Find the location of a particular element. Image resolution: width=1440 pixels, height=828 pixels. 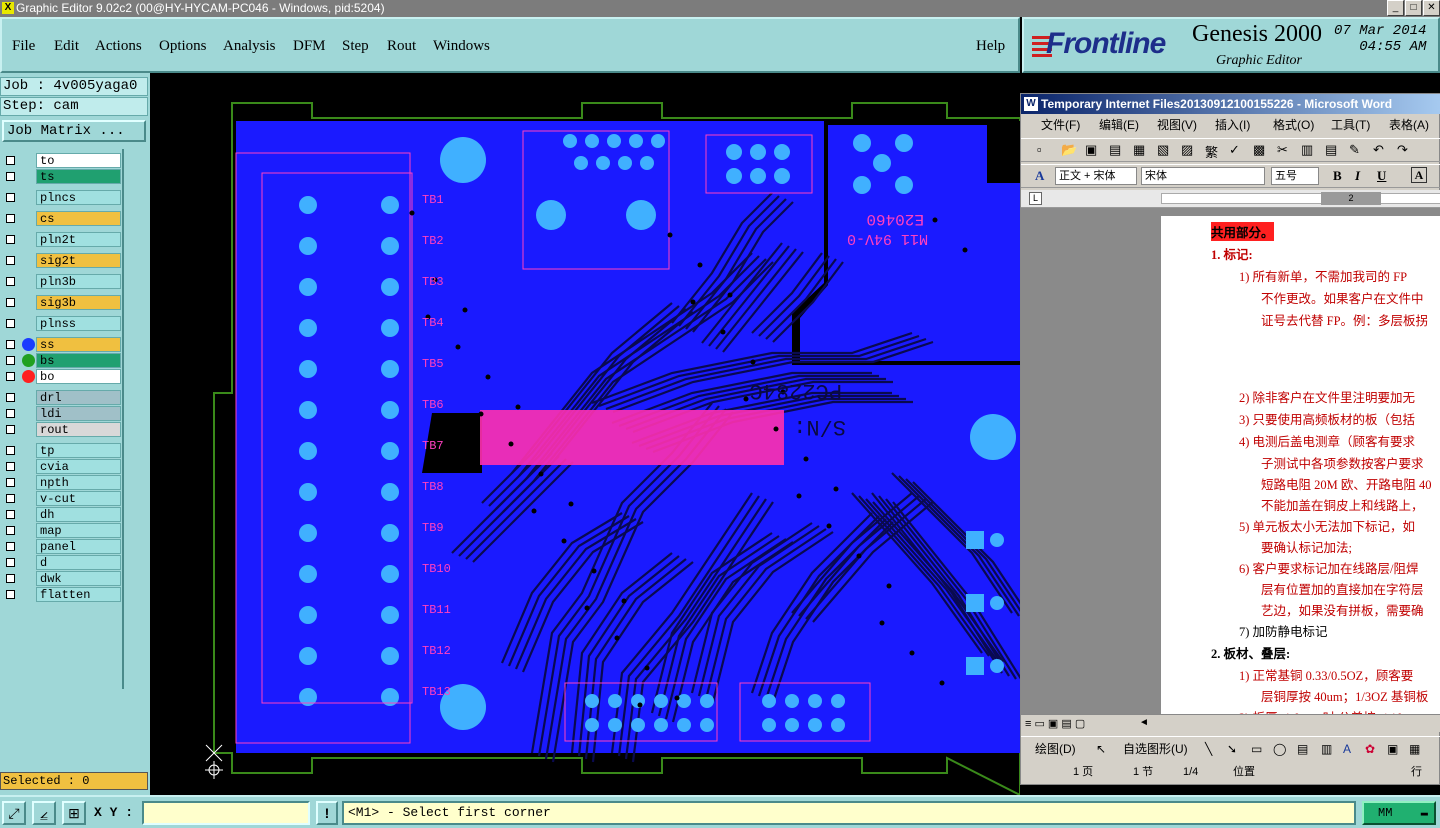

word-menu-insert: 插入(I) is located at coordinates (1232, 125).